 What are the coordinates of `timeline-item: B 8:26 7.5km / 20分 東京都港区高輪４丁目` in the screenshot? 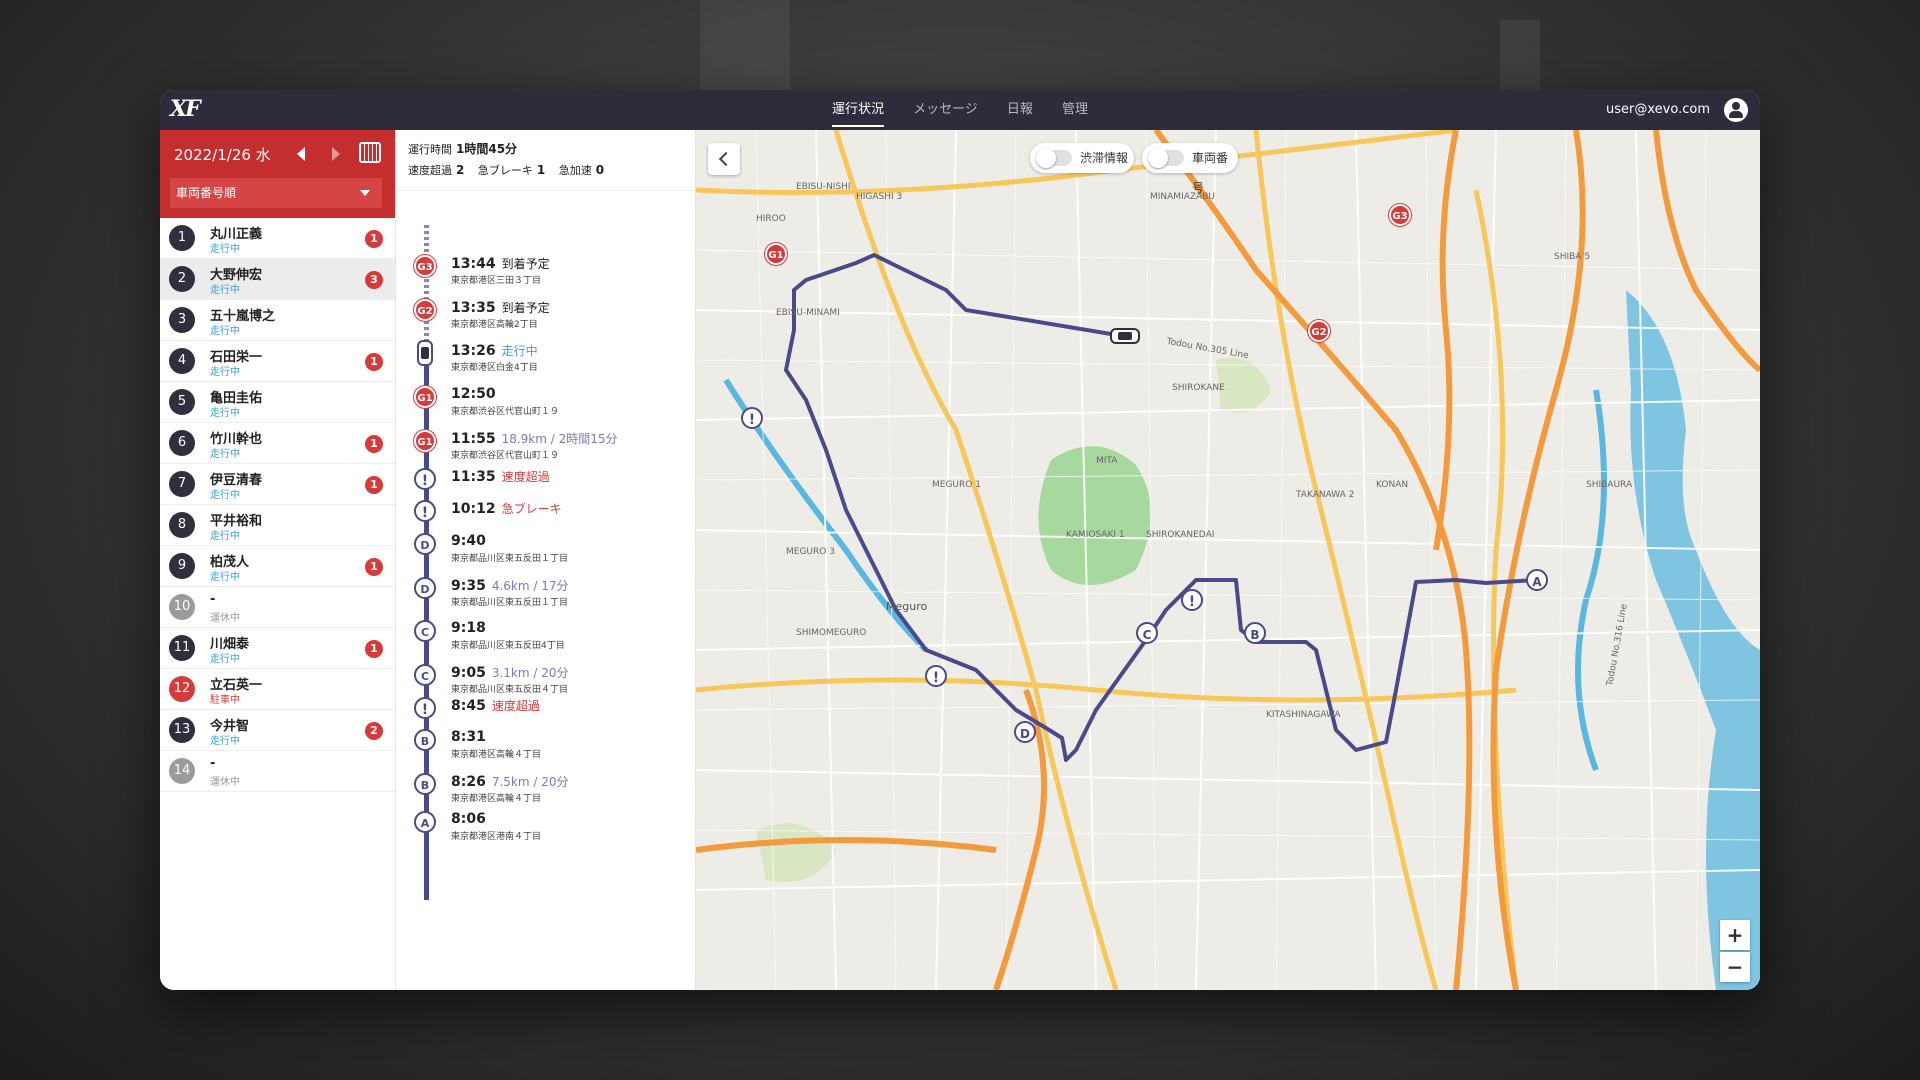 It's located at (545, 793).